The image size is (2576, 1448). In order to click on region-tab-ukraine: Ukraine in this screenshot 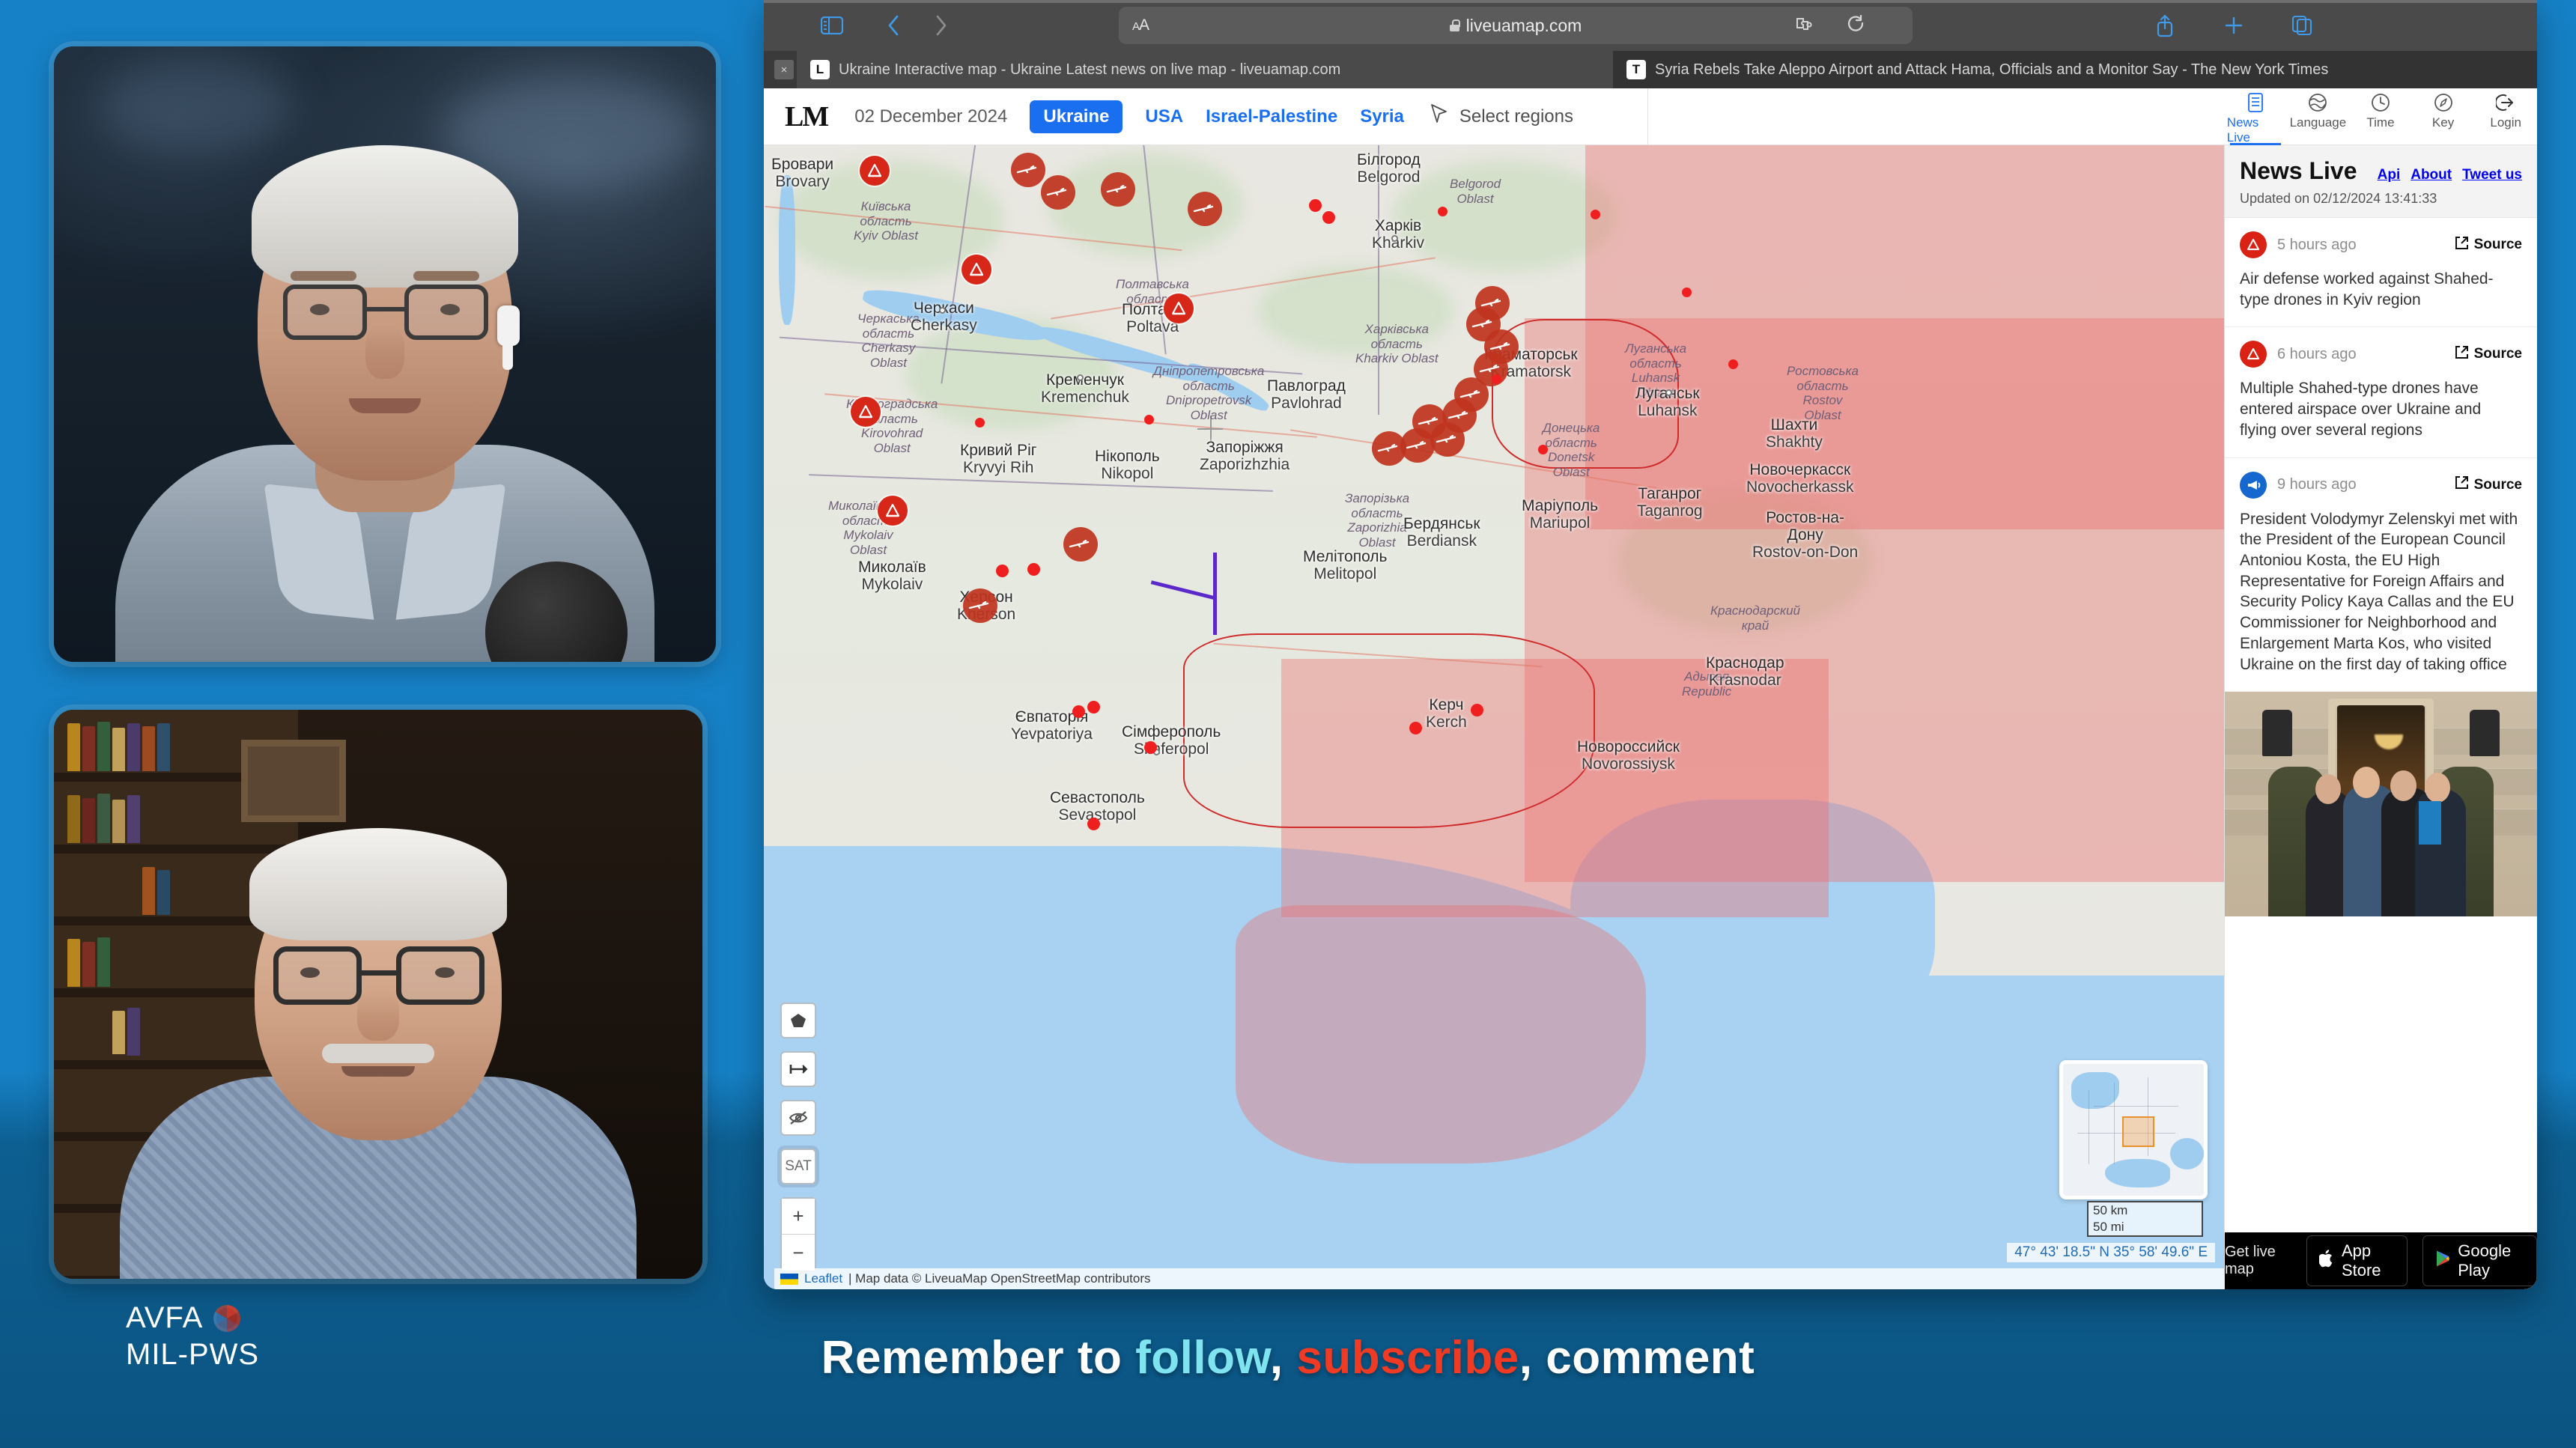, I will do `click(1076, 116)`.